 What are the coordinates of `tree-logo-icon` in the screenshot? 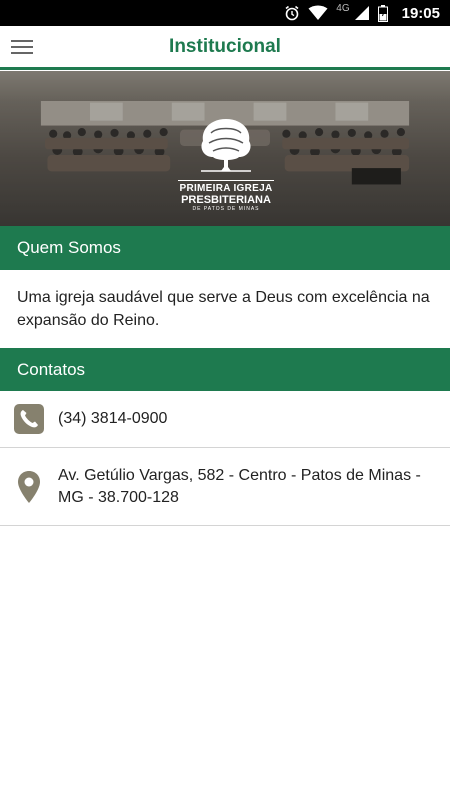 It's located at (226, 145).